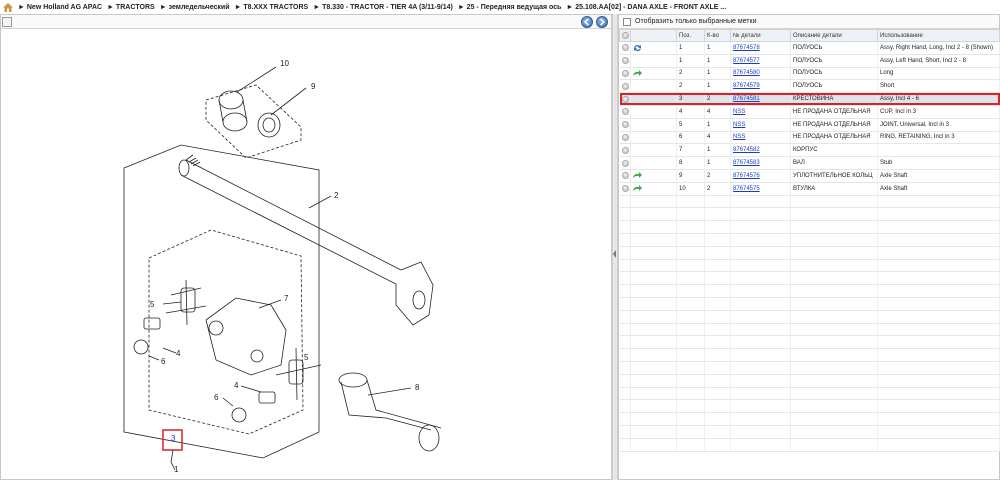 Image resolution: width=1000 pixels, height=480 pixels. What do you see at coordinates (809, 189) in the screenshot?
I see `table-row: 10 2 87674575 ВТУЛКА Axle Shaft` at bounding box center [809, 189].